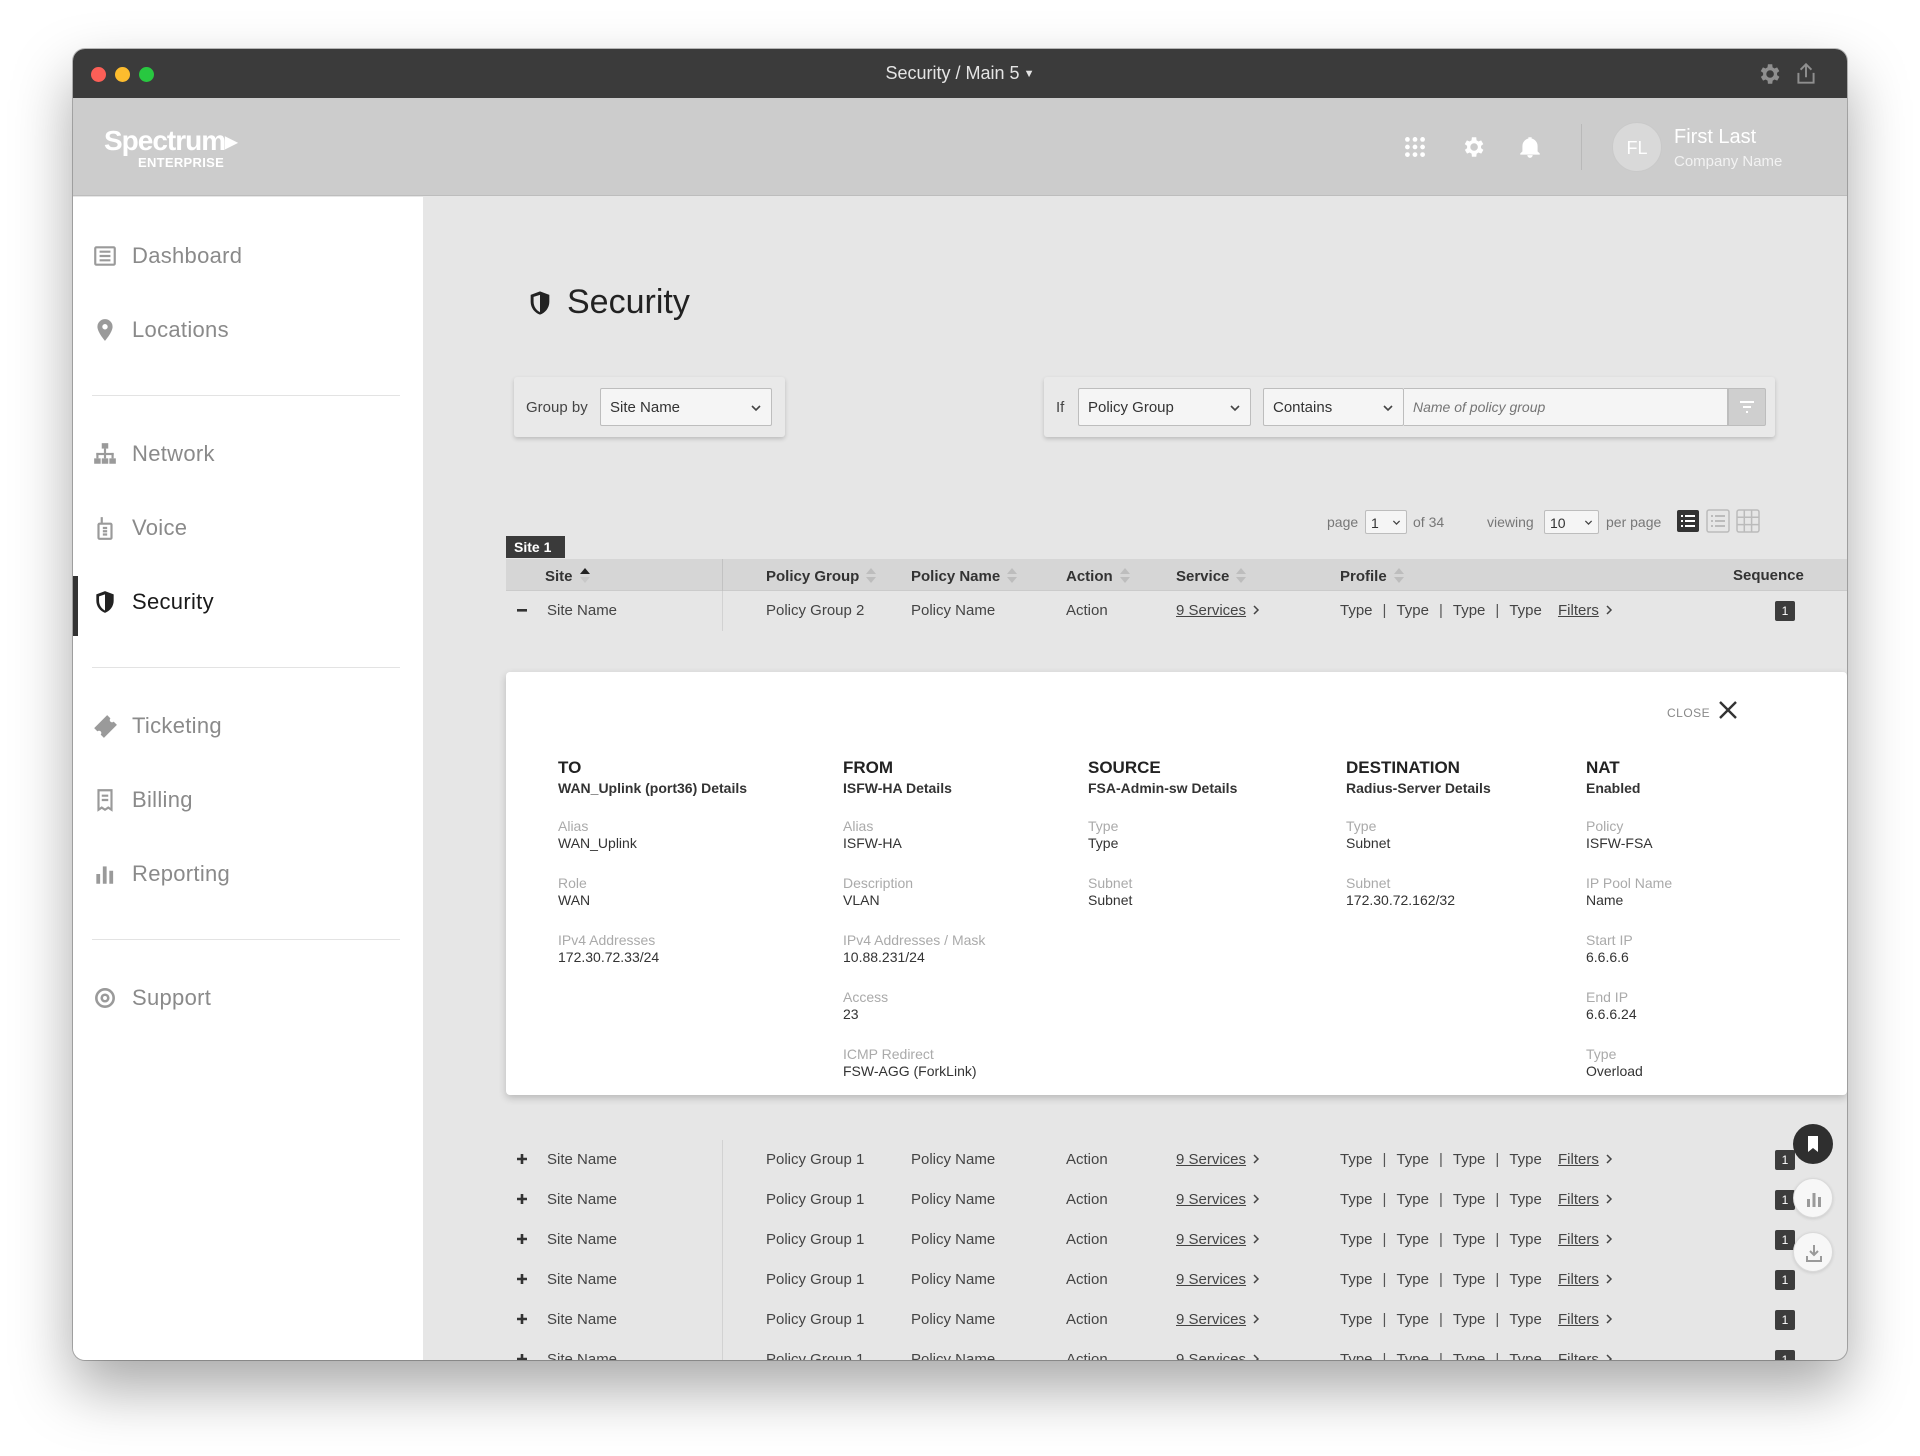 The image size is (1920, 1456). What do you see at coordinates (522, 610) in the screenshot?
I see `collapse-minus-icon` at bounding box center [522, 610].